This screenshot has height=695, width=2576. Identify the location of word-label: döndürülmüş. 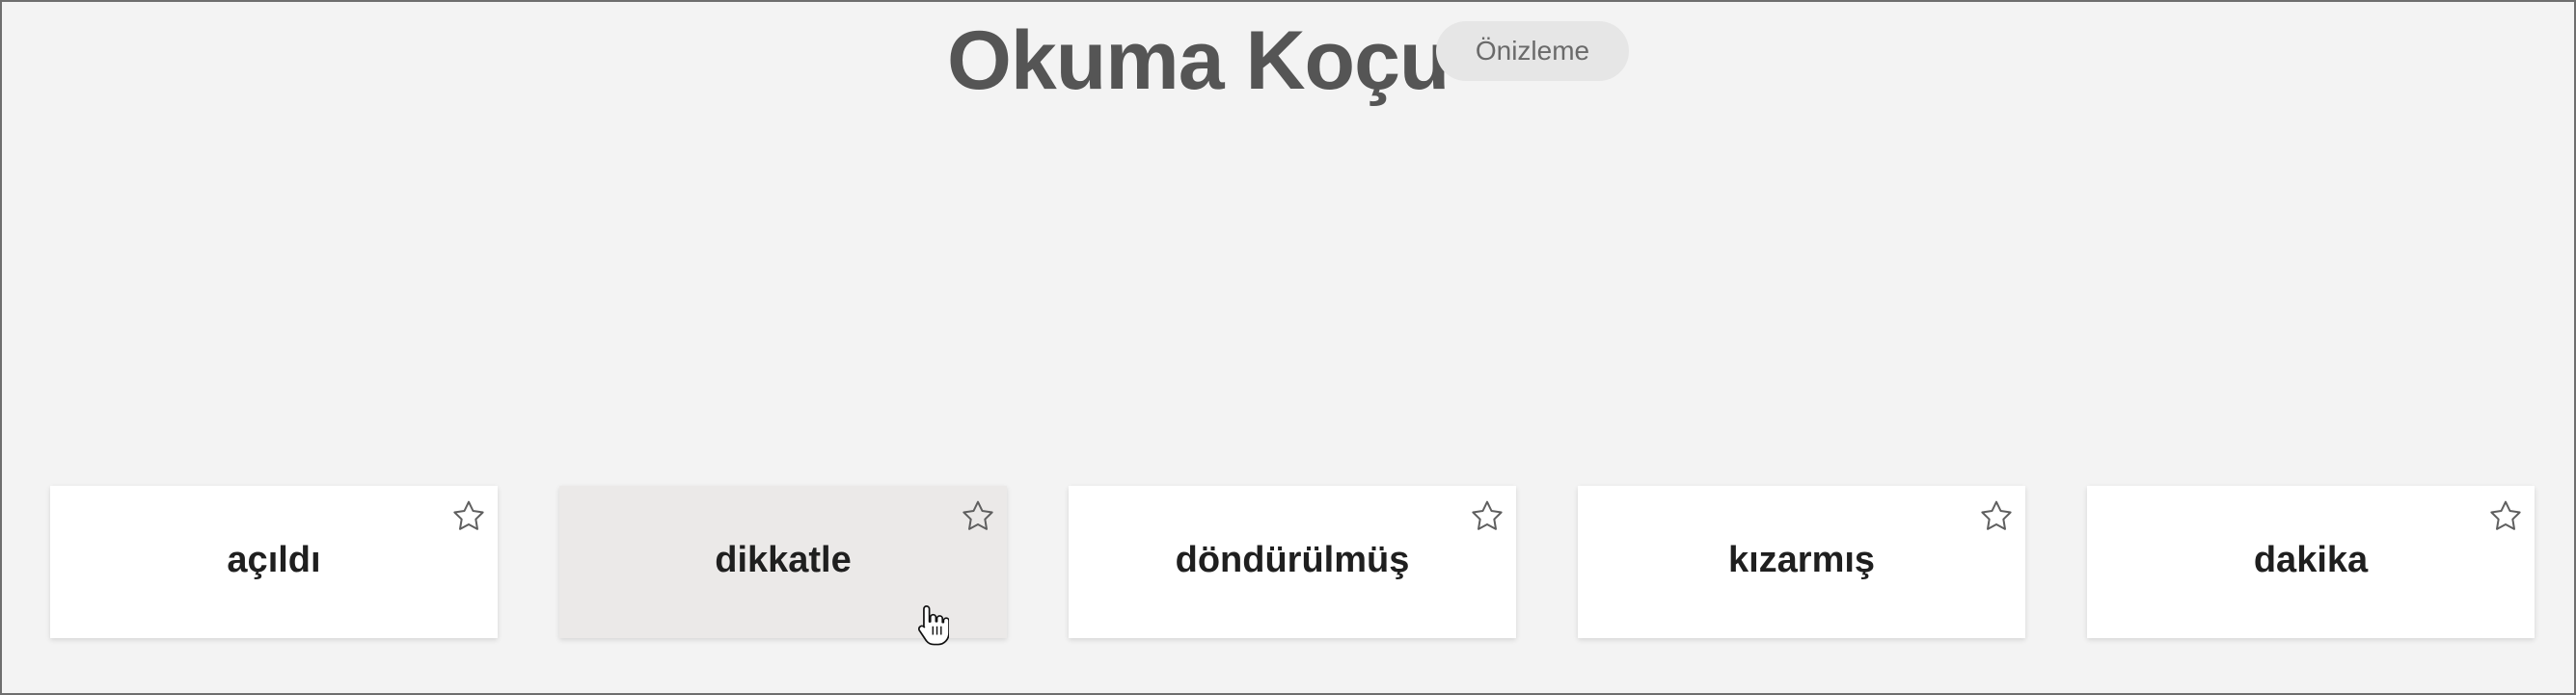
(1292, 560).